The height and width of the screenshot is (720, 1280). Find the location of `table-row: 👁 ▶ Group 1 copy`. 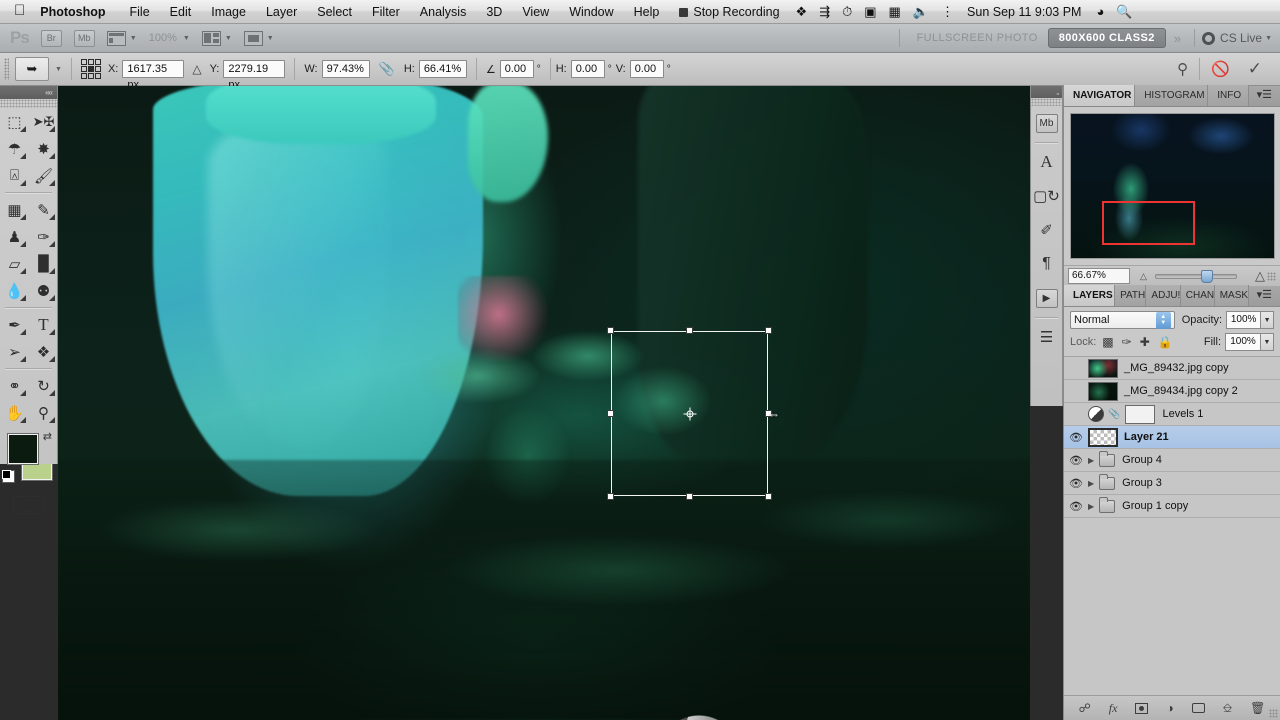

table-row: 👁 ▶ Group 1 copy is located at coordinates (1172, 506).